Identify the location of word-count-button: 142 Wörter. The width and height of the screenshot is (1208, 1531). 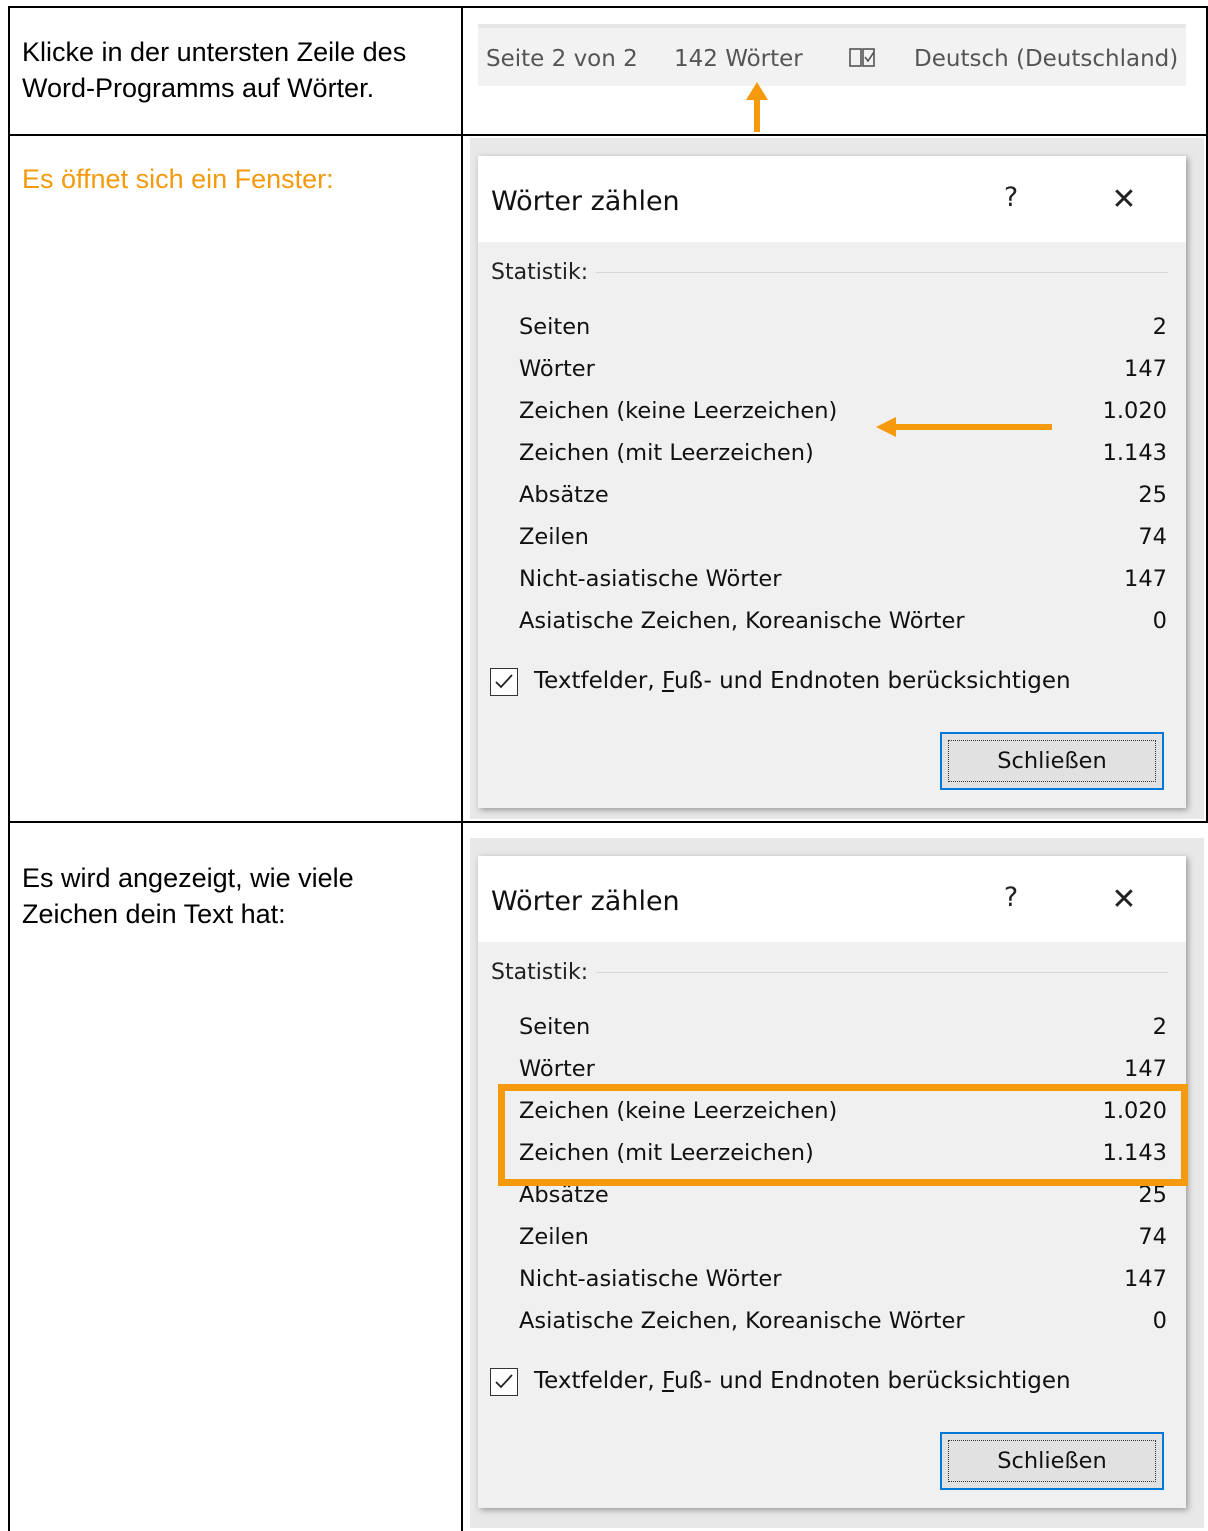
(738, 59).